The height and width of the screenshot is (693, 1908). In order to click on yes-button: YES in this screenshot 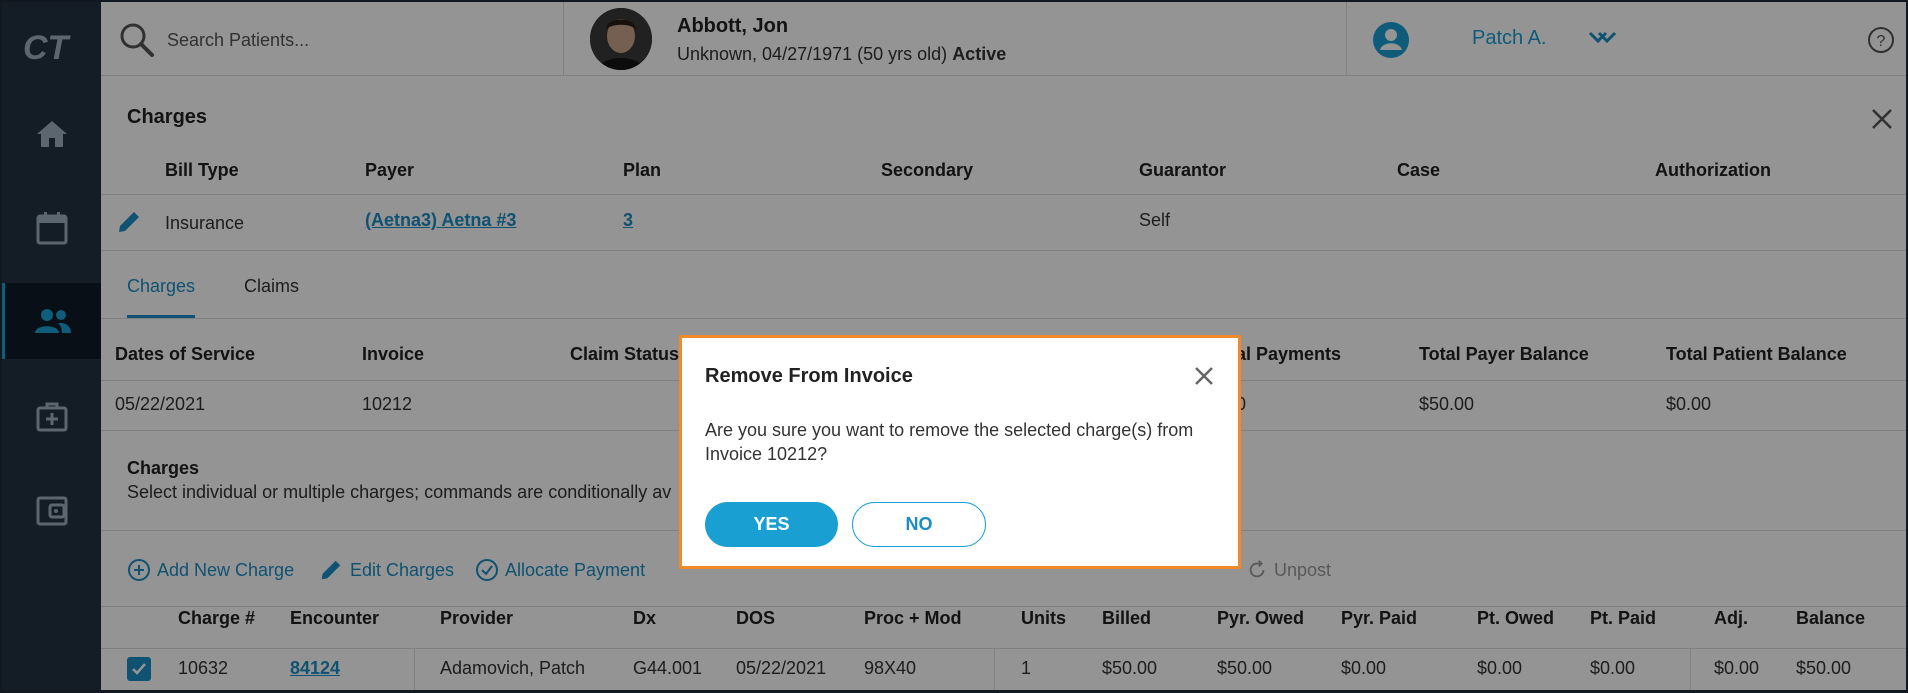, I will do `click(771, 524)`.